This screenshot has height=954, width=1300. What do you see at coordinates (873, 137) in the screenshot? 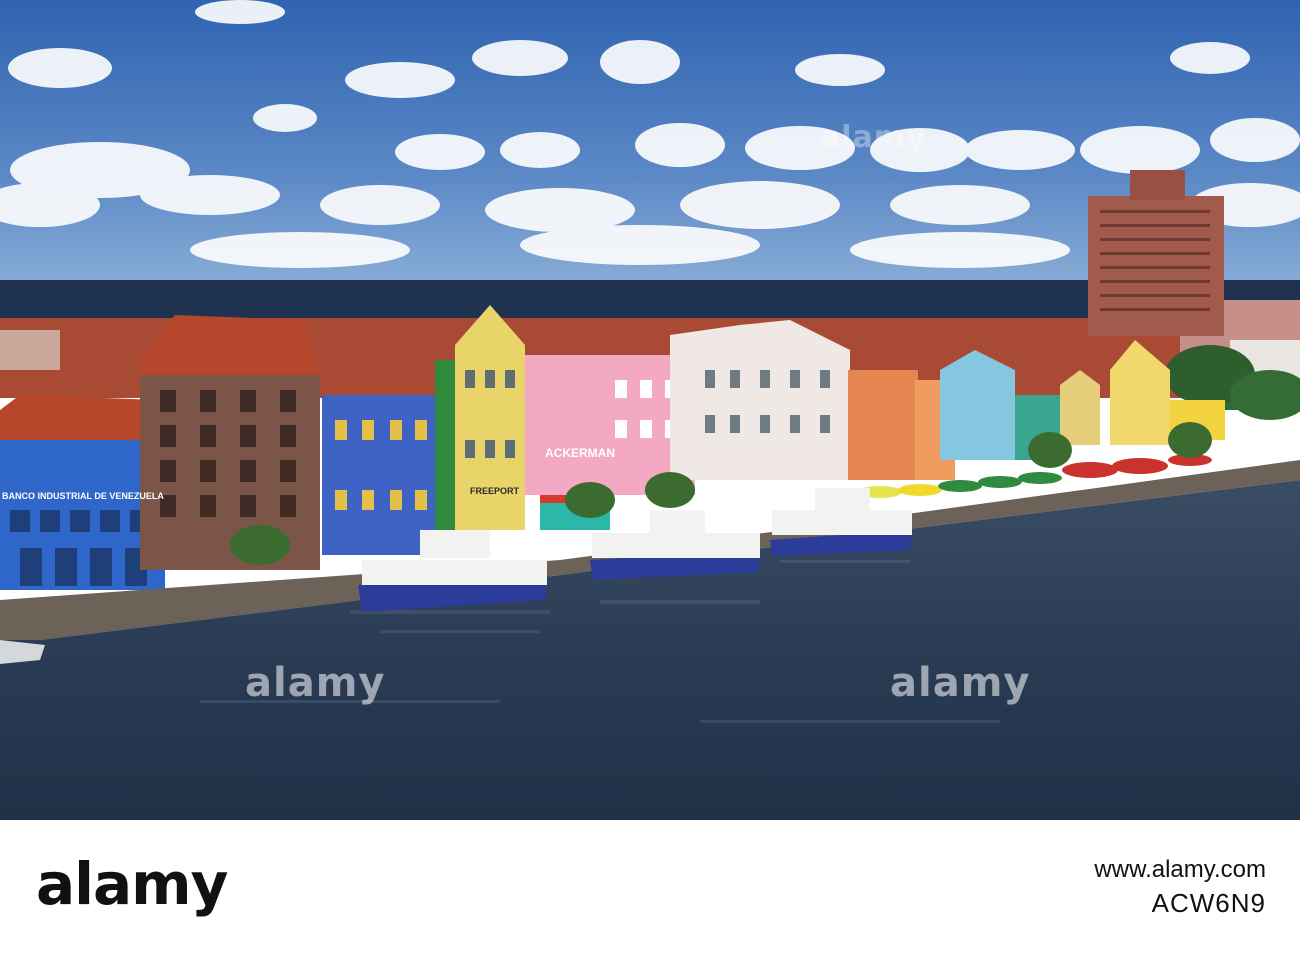
I see `watermark-top: alamy` at bounding box center [873, 137].